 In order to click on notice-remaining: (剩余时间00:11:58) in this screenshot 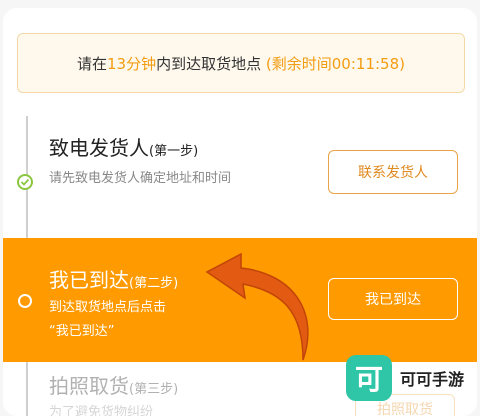, I will do `click(335, 63)`.